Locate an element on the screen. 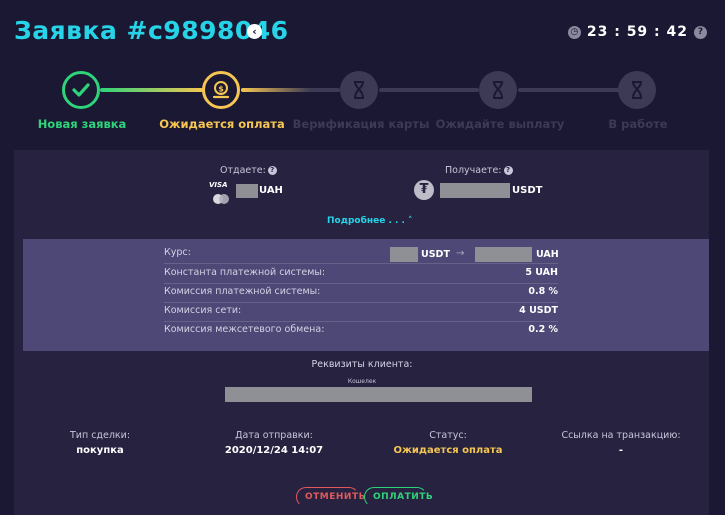  wallet-address-redacted is located at coordinates (378, 394).